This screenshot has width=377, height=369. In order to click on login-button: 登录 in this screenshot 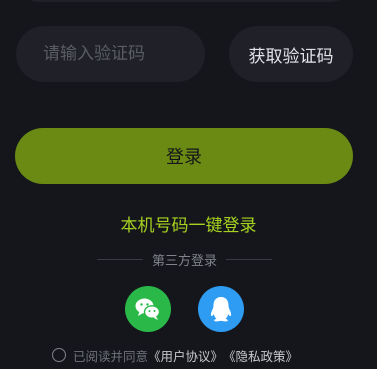, I will do `click(184, 156)`.